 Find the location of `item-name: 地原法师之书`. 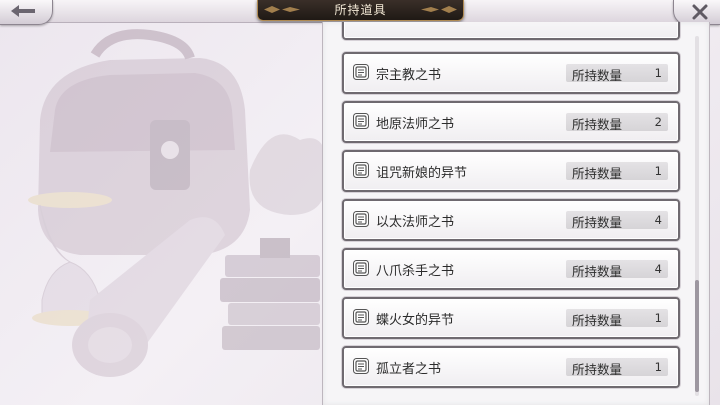

item-name: 地原法师之书 is located at coordinates (415, 124).